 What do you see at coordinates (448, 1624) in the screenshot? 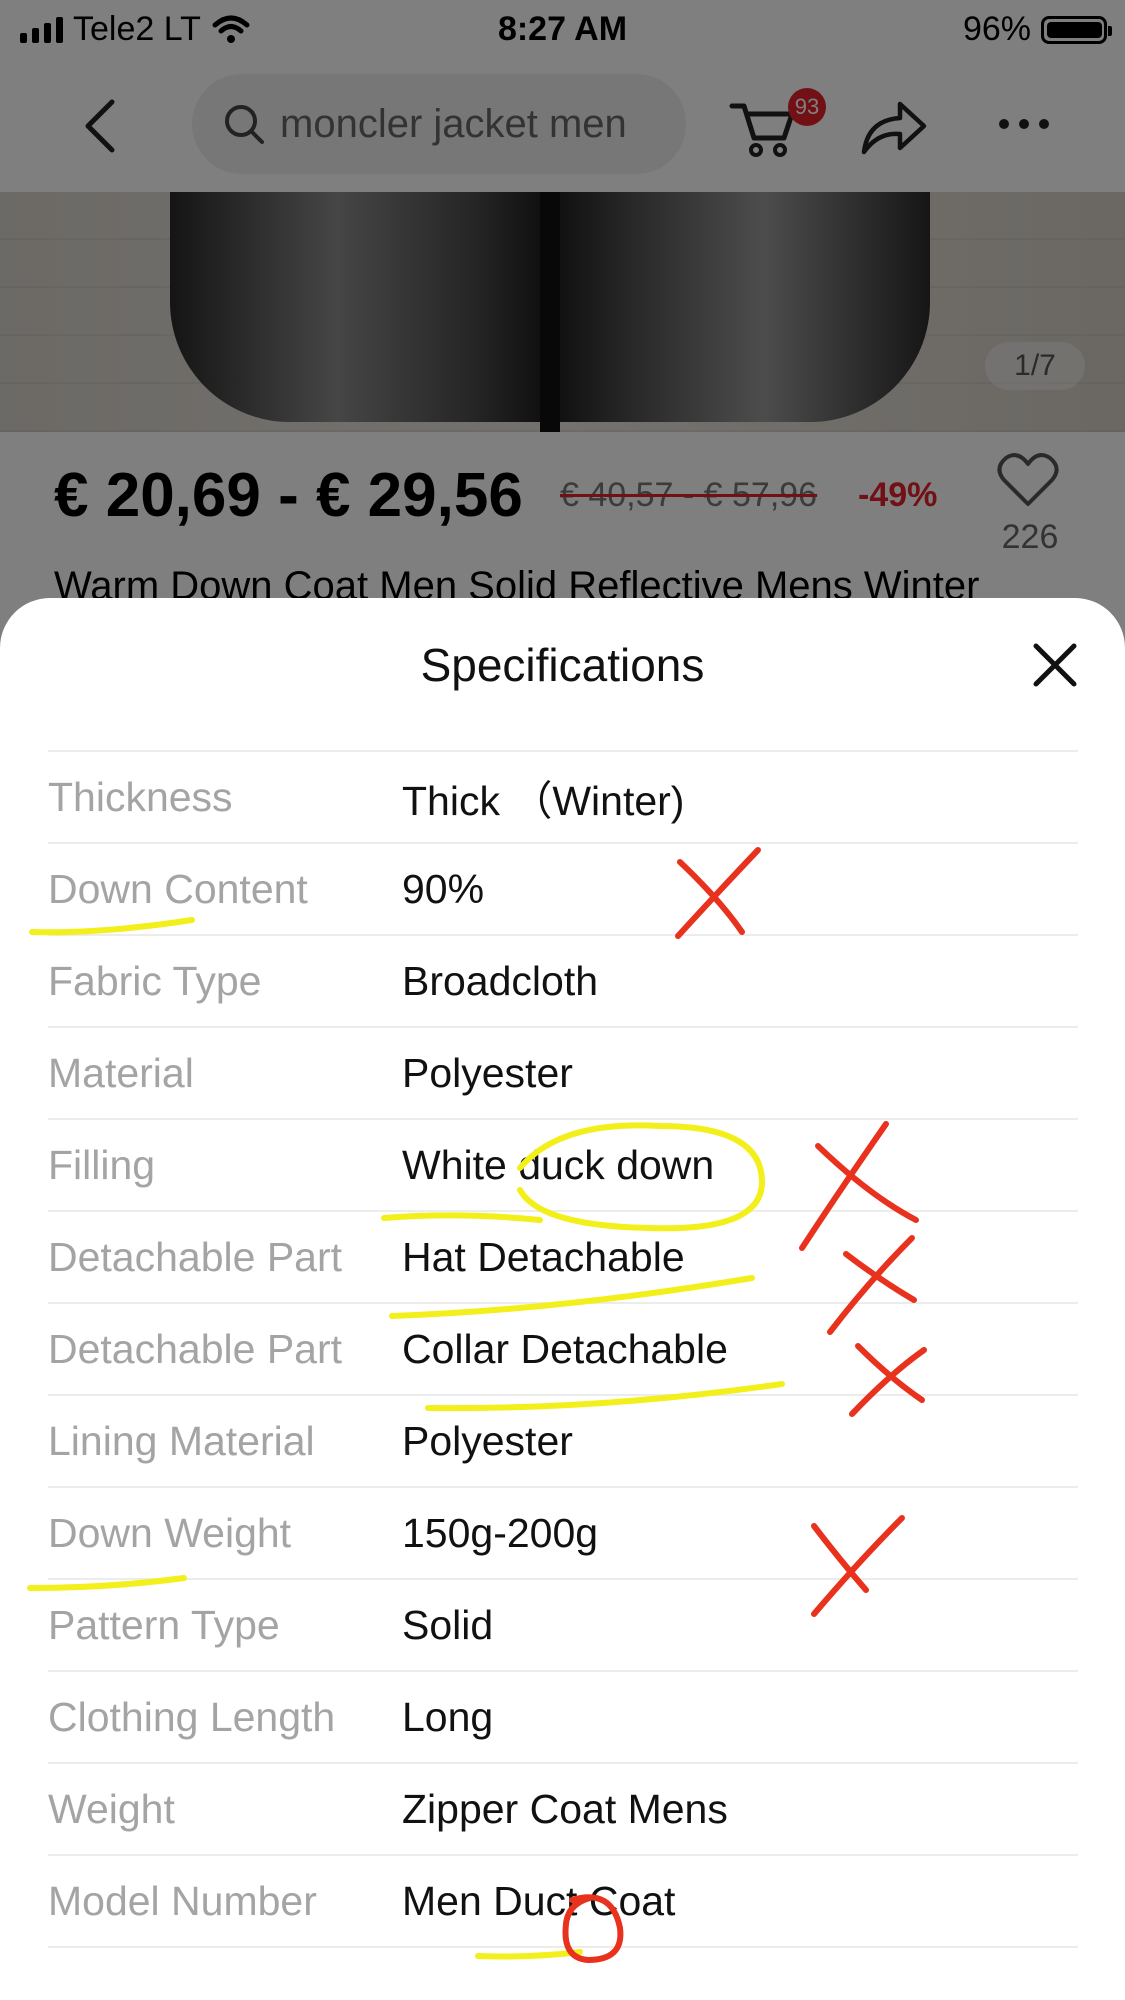
I see `spec-value: Solid` at bounding box center [448, 1624].